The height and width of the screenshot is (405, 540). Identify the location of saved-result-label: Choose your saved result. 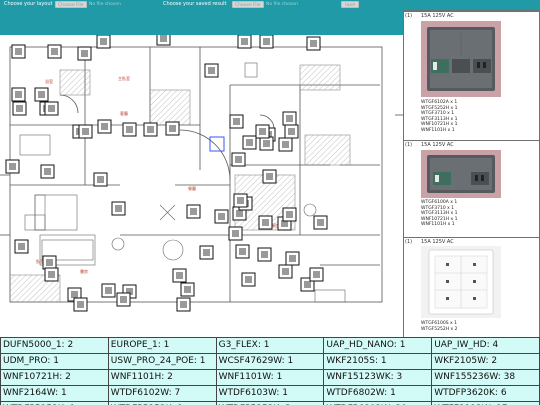
(195, 4).